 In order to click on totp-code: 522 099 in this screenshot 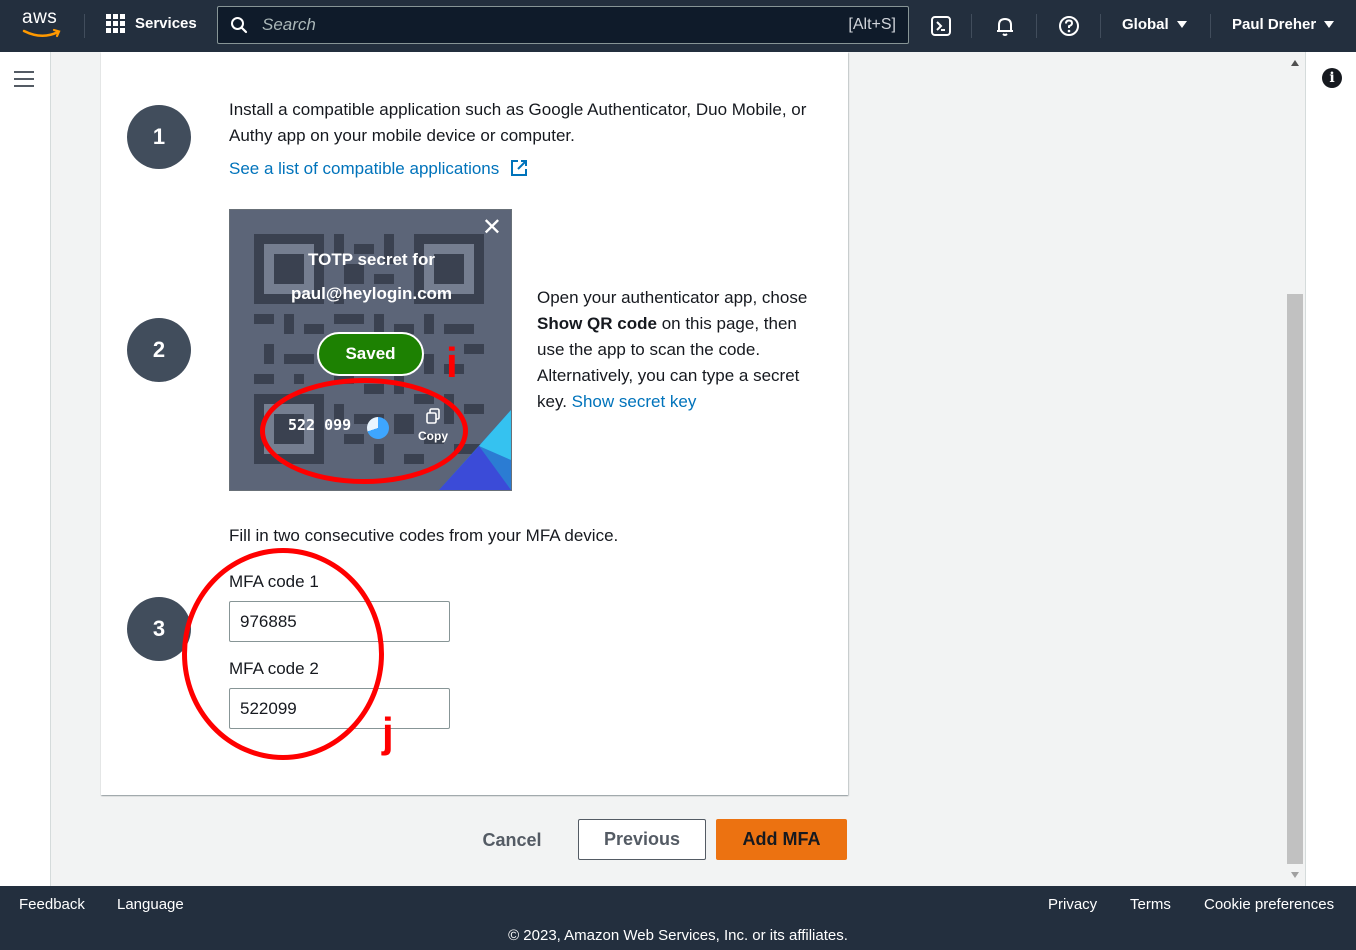, I will do `click(320, 425)`.